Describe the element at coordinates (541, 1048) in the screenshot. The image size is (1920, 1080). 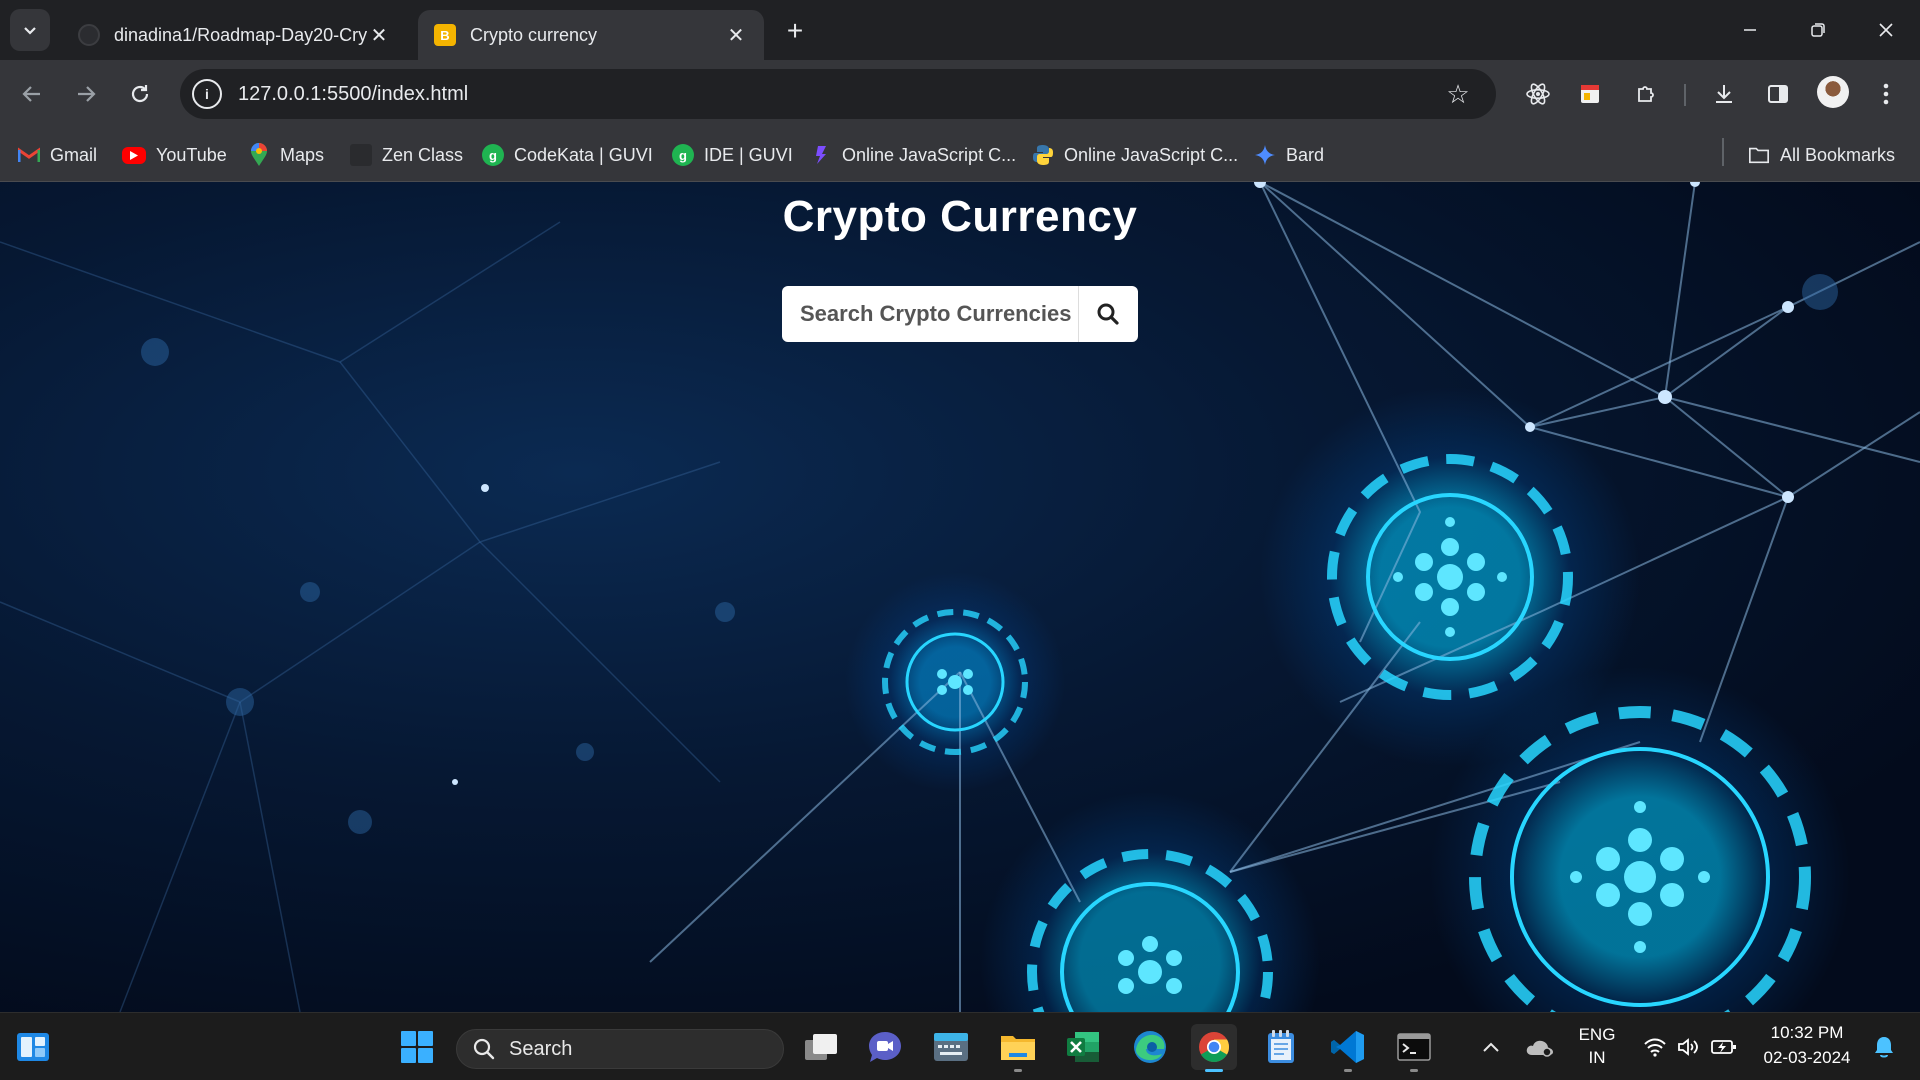
I see `taskbar-search-label: Search` at that location.